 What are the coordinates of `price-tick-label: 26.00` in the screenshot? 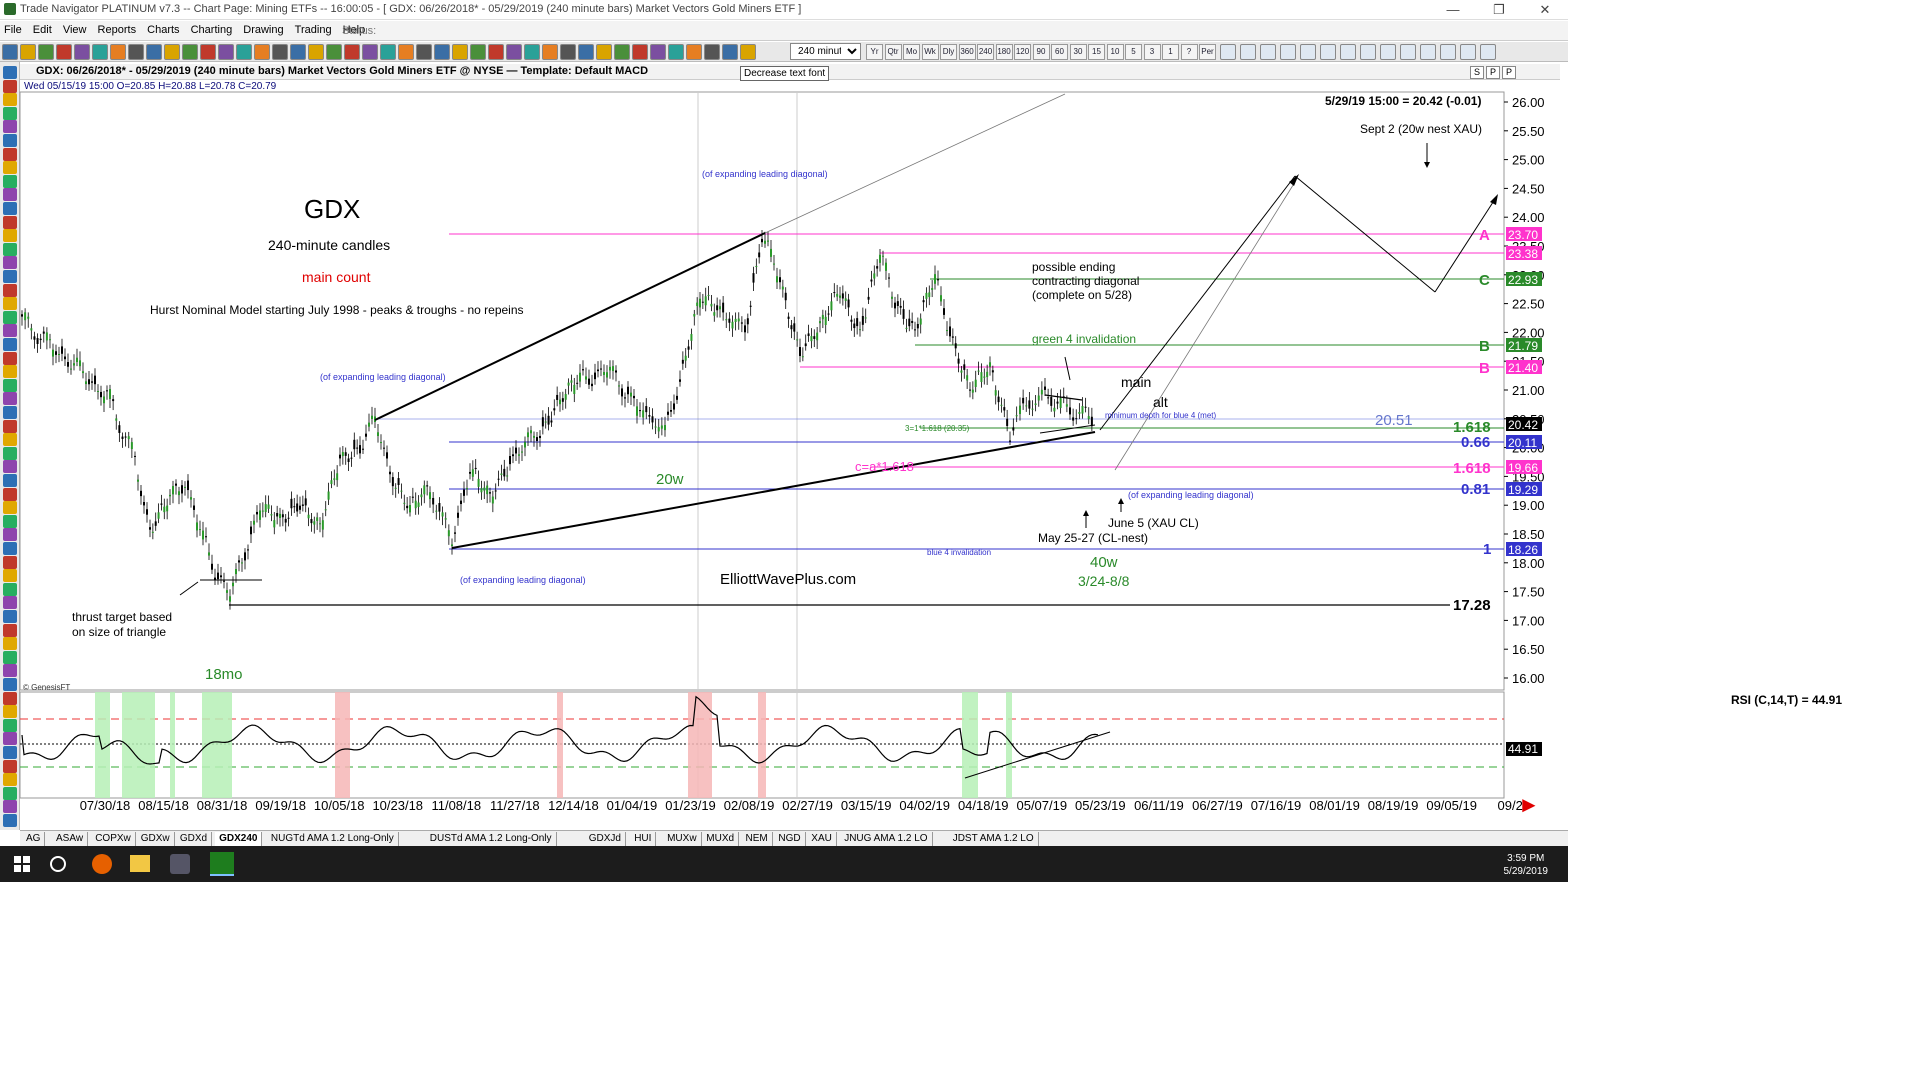 It's located at (1528, 102).